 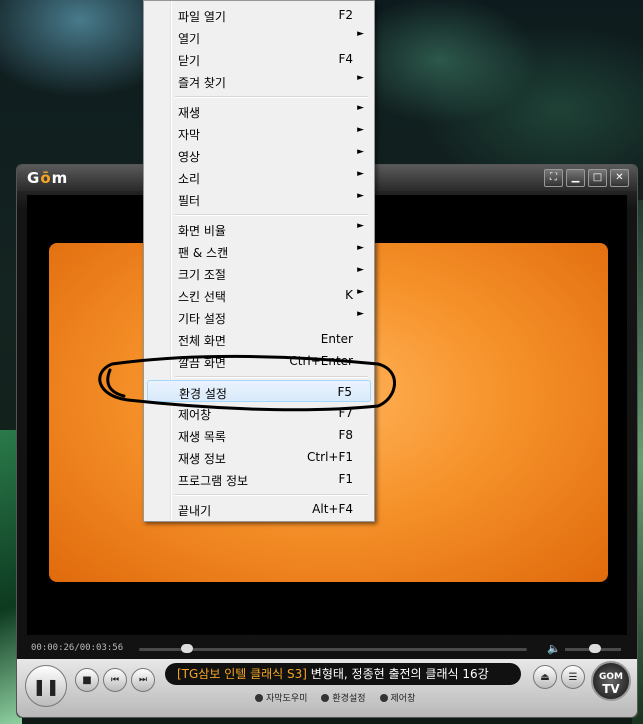 I want to click on seek-row: 00:00:26/00:03:56 🔈, so click(x=327, y=649).